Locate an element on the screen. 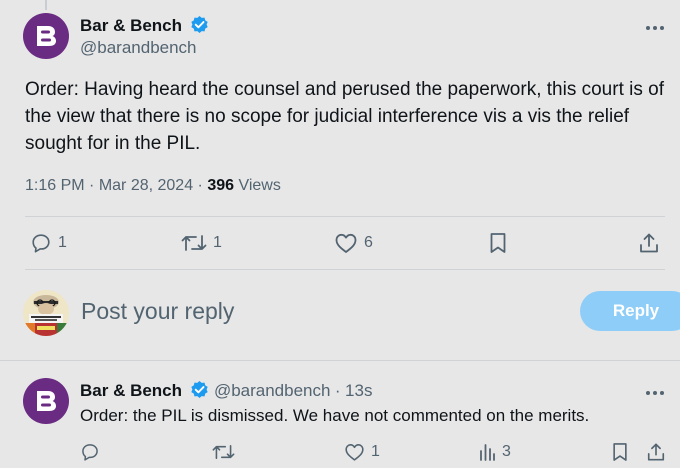 Image resolution: width=680 pixels, height=468 pixels. reply-bookmark-action is located at coordinates (620, 452).